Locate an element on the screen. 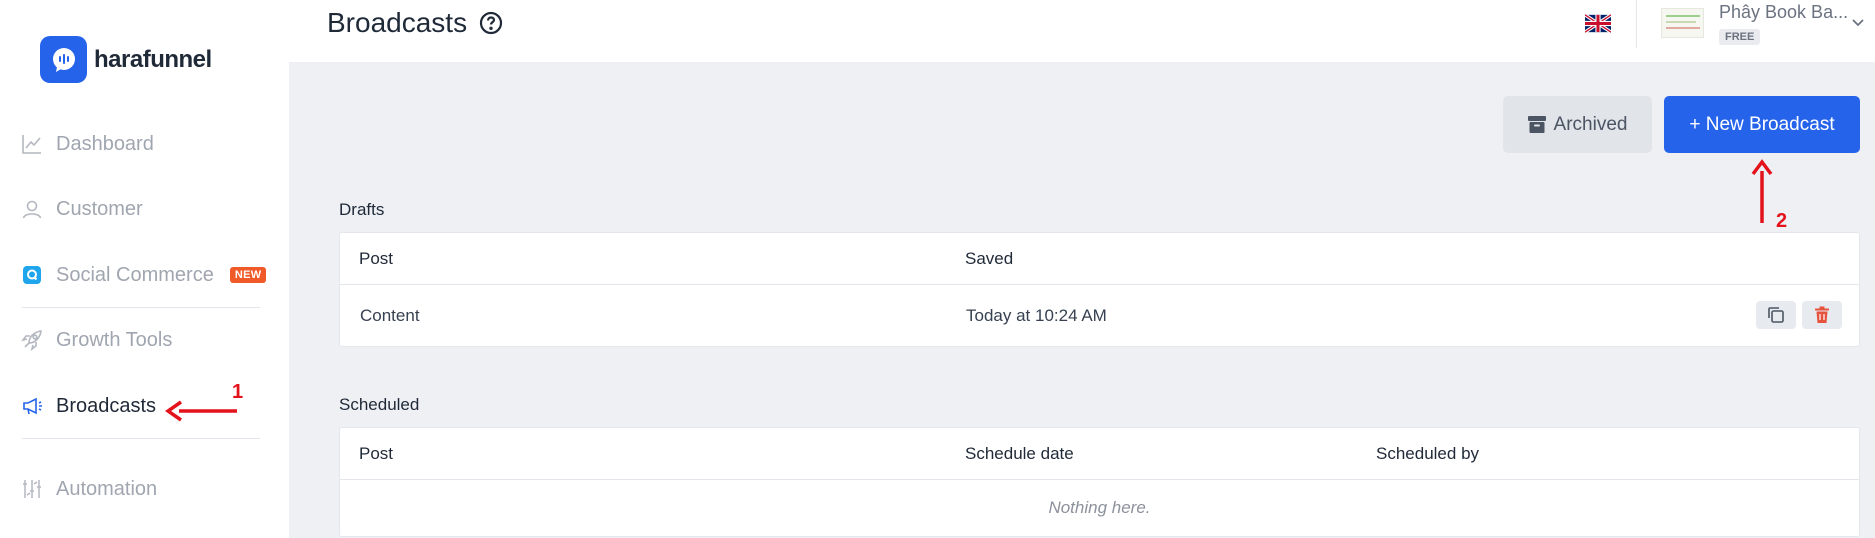  sidebar-item-broadcasts: Broadcasts is located at coordinates (88, 406).